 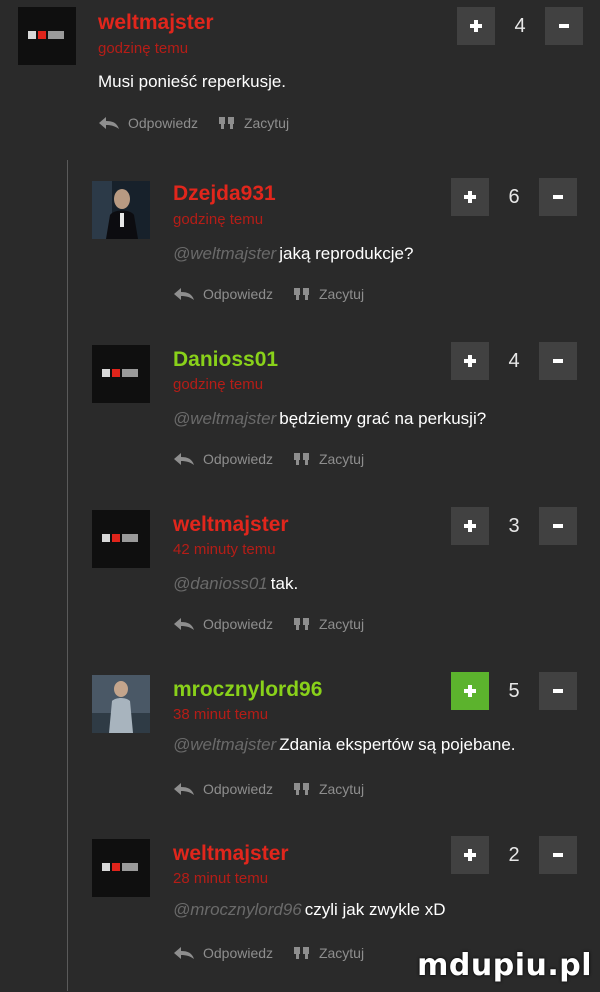 I want to click on vote-count: 3, so click(x=514, y=526).